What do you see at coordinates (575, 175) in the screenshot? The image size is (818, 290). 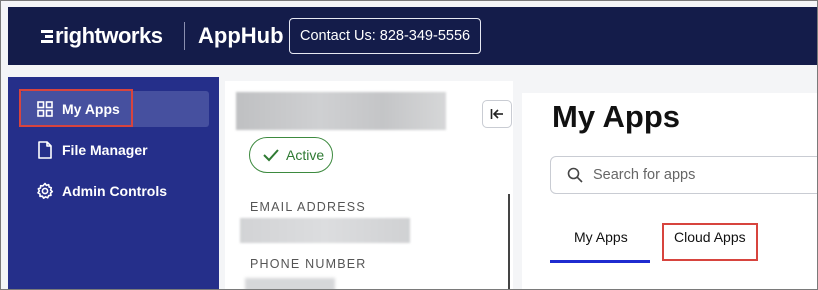 I see `search-icon` at bounding box center [575, 175].